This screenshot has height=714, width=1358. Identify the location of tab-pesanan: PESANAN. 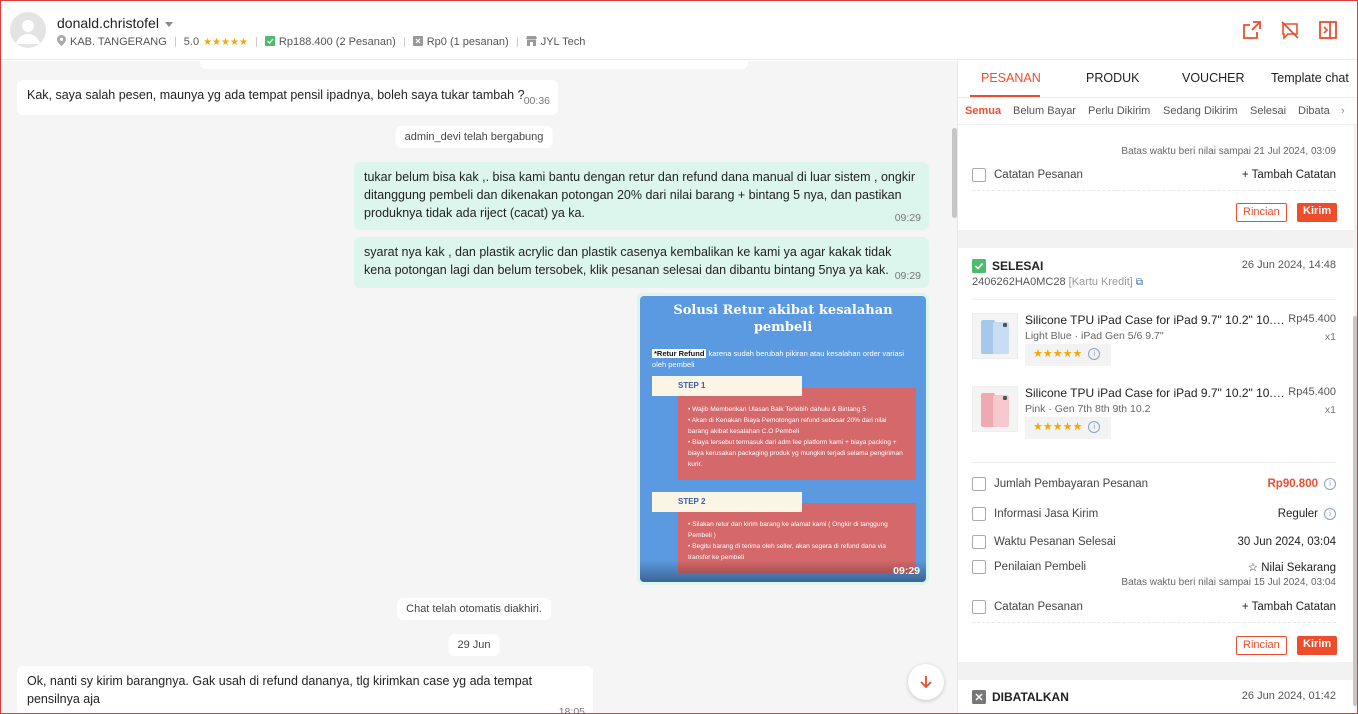
(1011, 78).